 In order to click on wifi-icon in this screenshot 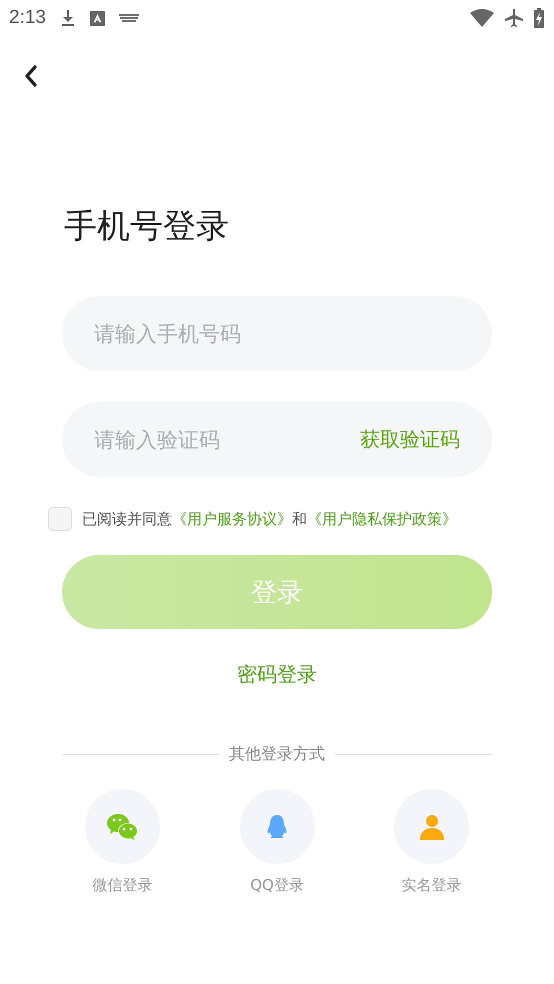, I will do `click(482, 18)`.